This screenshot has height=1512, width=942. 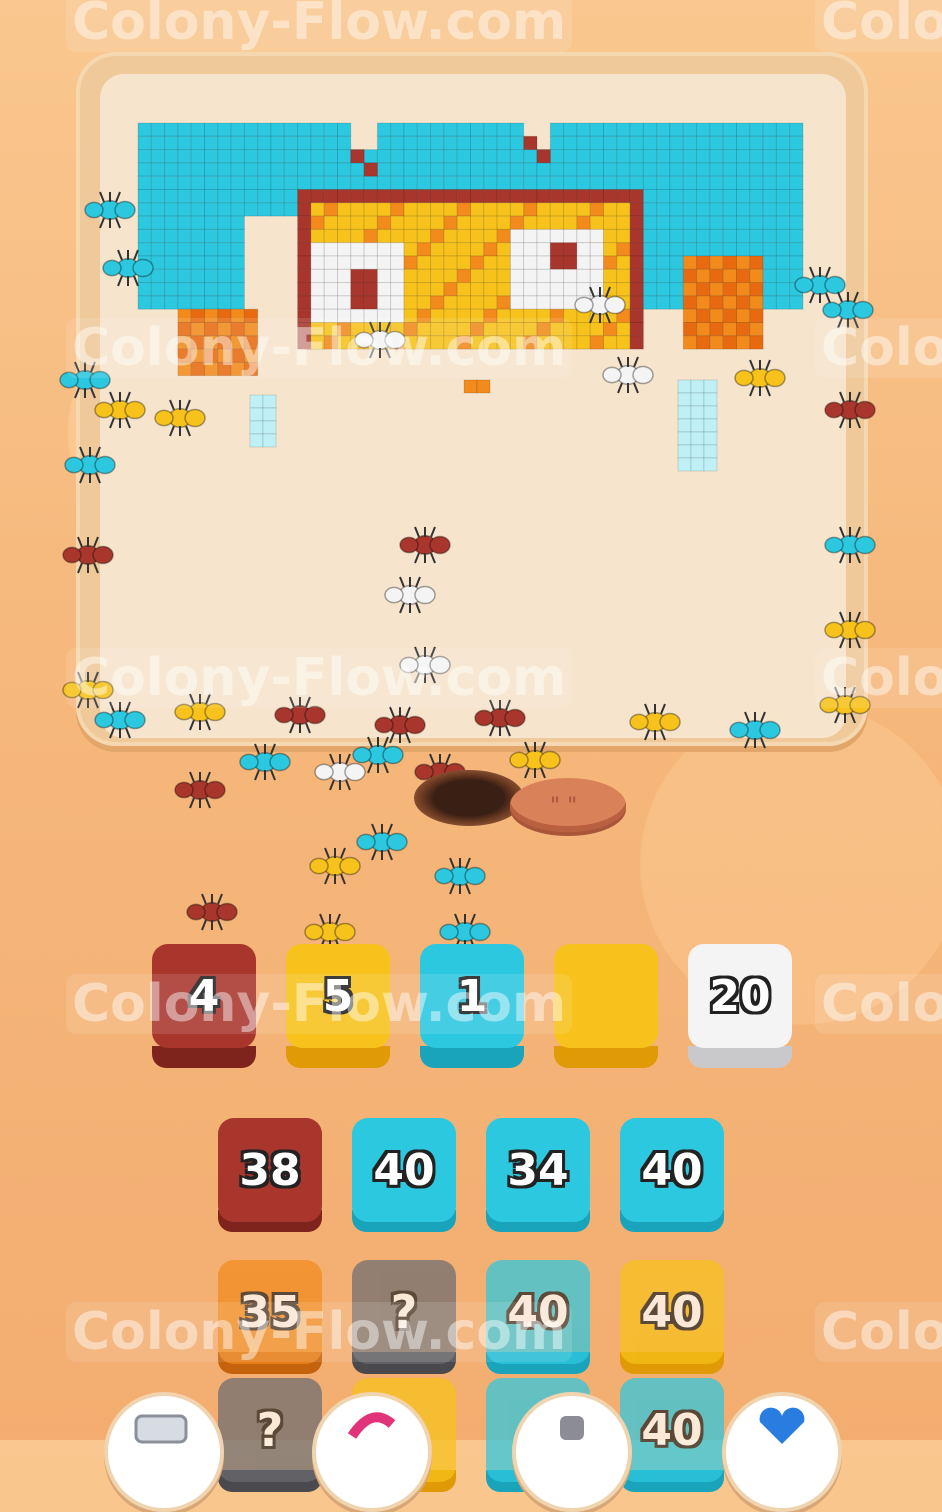 I want to click on bell-button, so click(x=572, y=1452).